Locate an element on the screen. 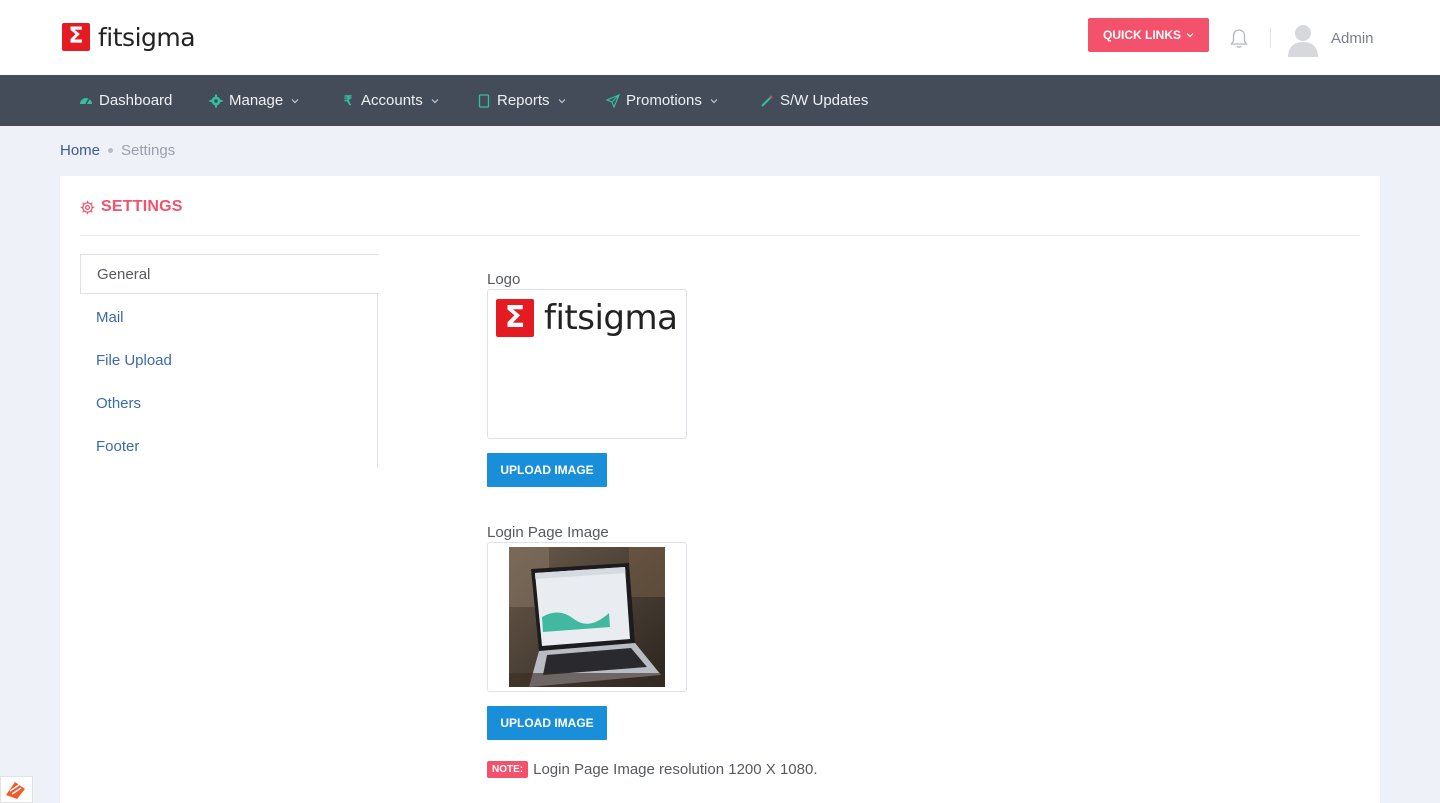 The width and height of the screenshot is (1440, 803). nav-label: Dashboard is located at coordinates (136, 100).